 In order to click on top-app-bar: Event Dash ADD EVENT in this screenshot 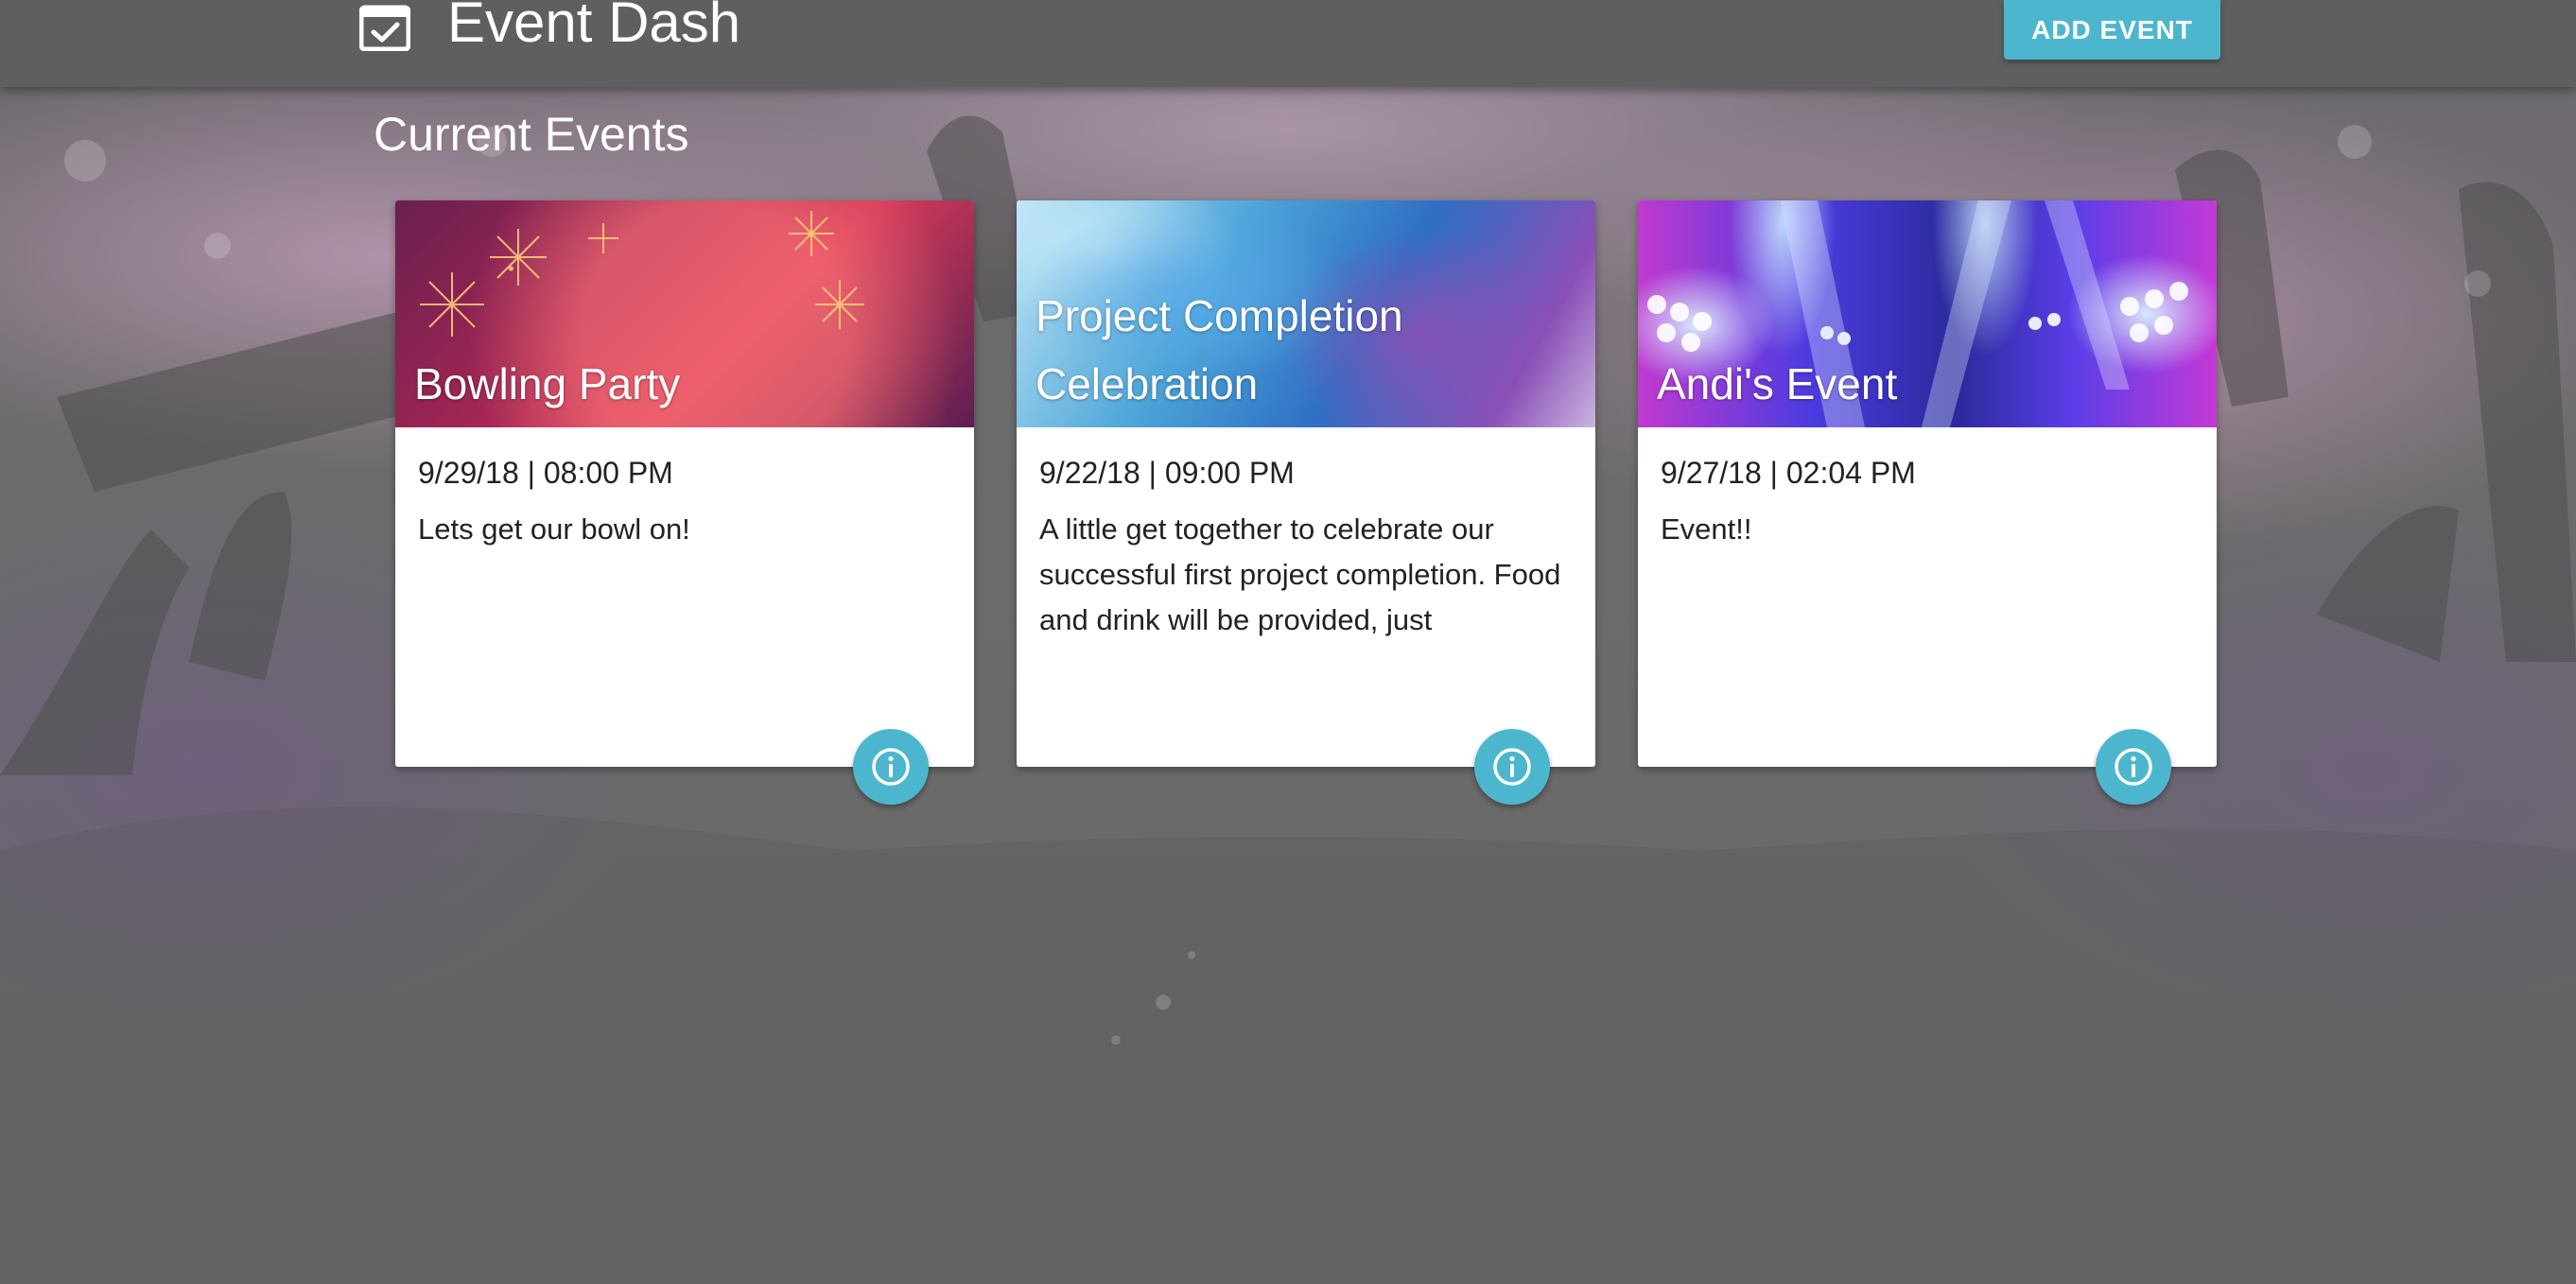, I will do `click(1288, 43)`.